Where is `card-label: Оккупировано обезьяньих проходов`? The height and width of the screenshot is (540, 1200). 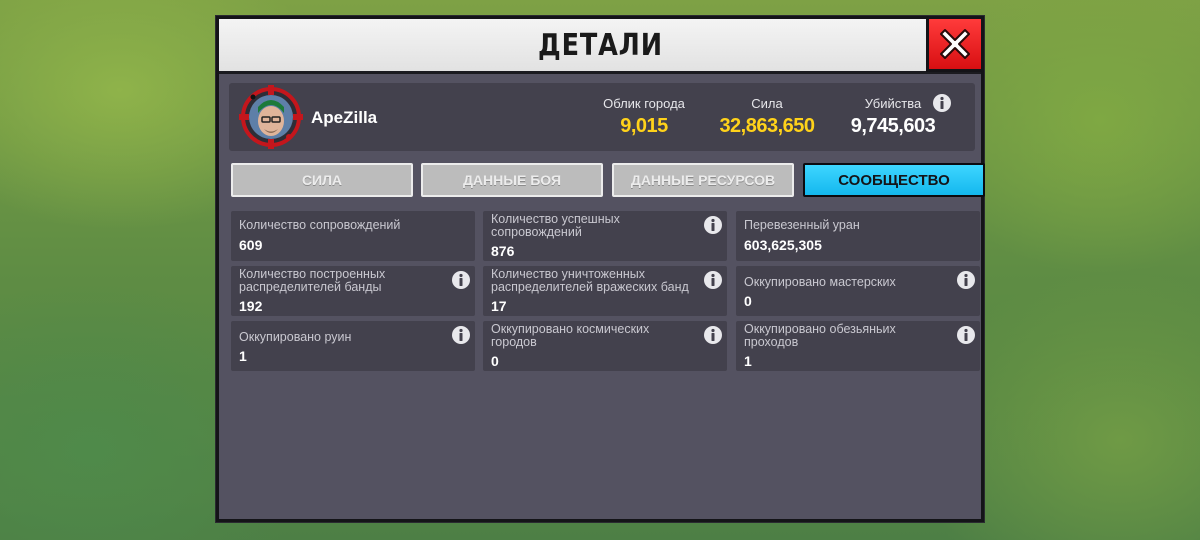 card-label: Оккупировано обезьяньих проходов is located at coordinates (820, 335).